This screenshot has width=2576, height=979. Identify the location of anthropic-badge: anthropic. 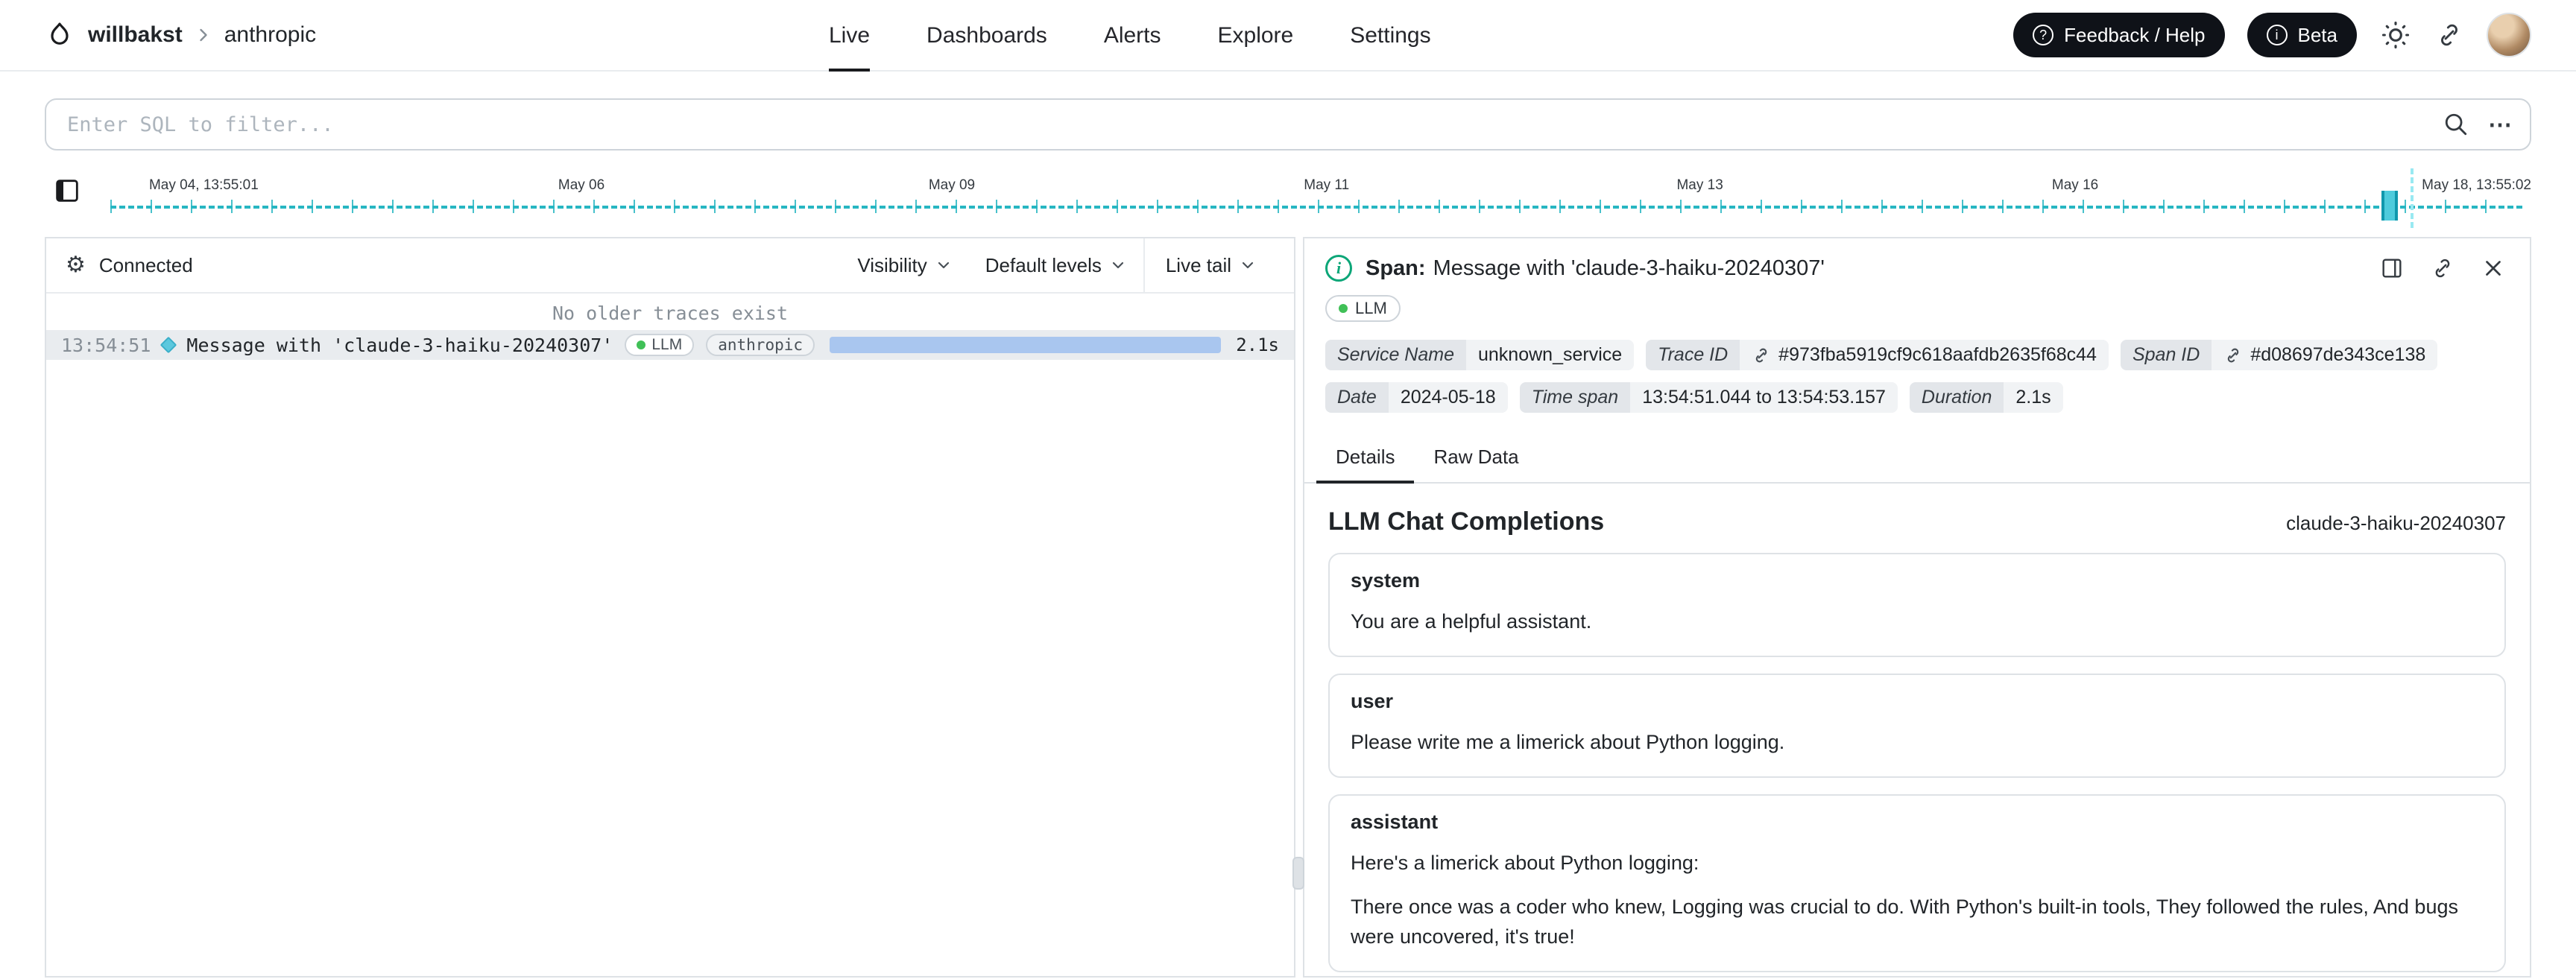
(760, 345).